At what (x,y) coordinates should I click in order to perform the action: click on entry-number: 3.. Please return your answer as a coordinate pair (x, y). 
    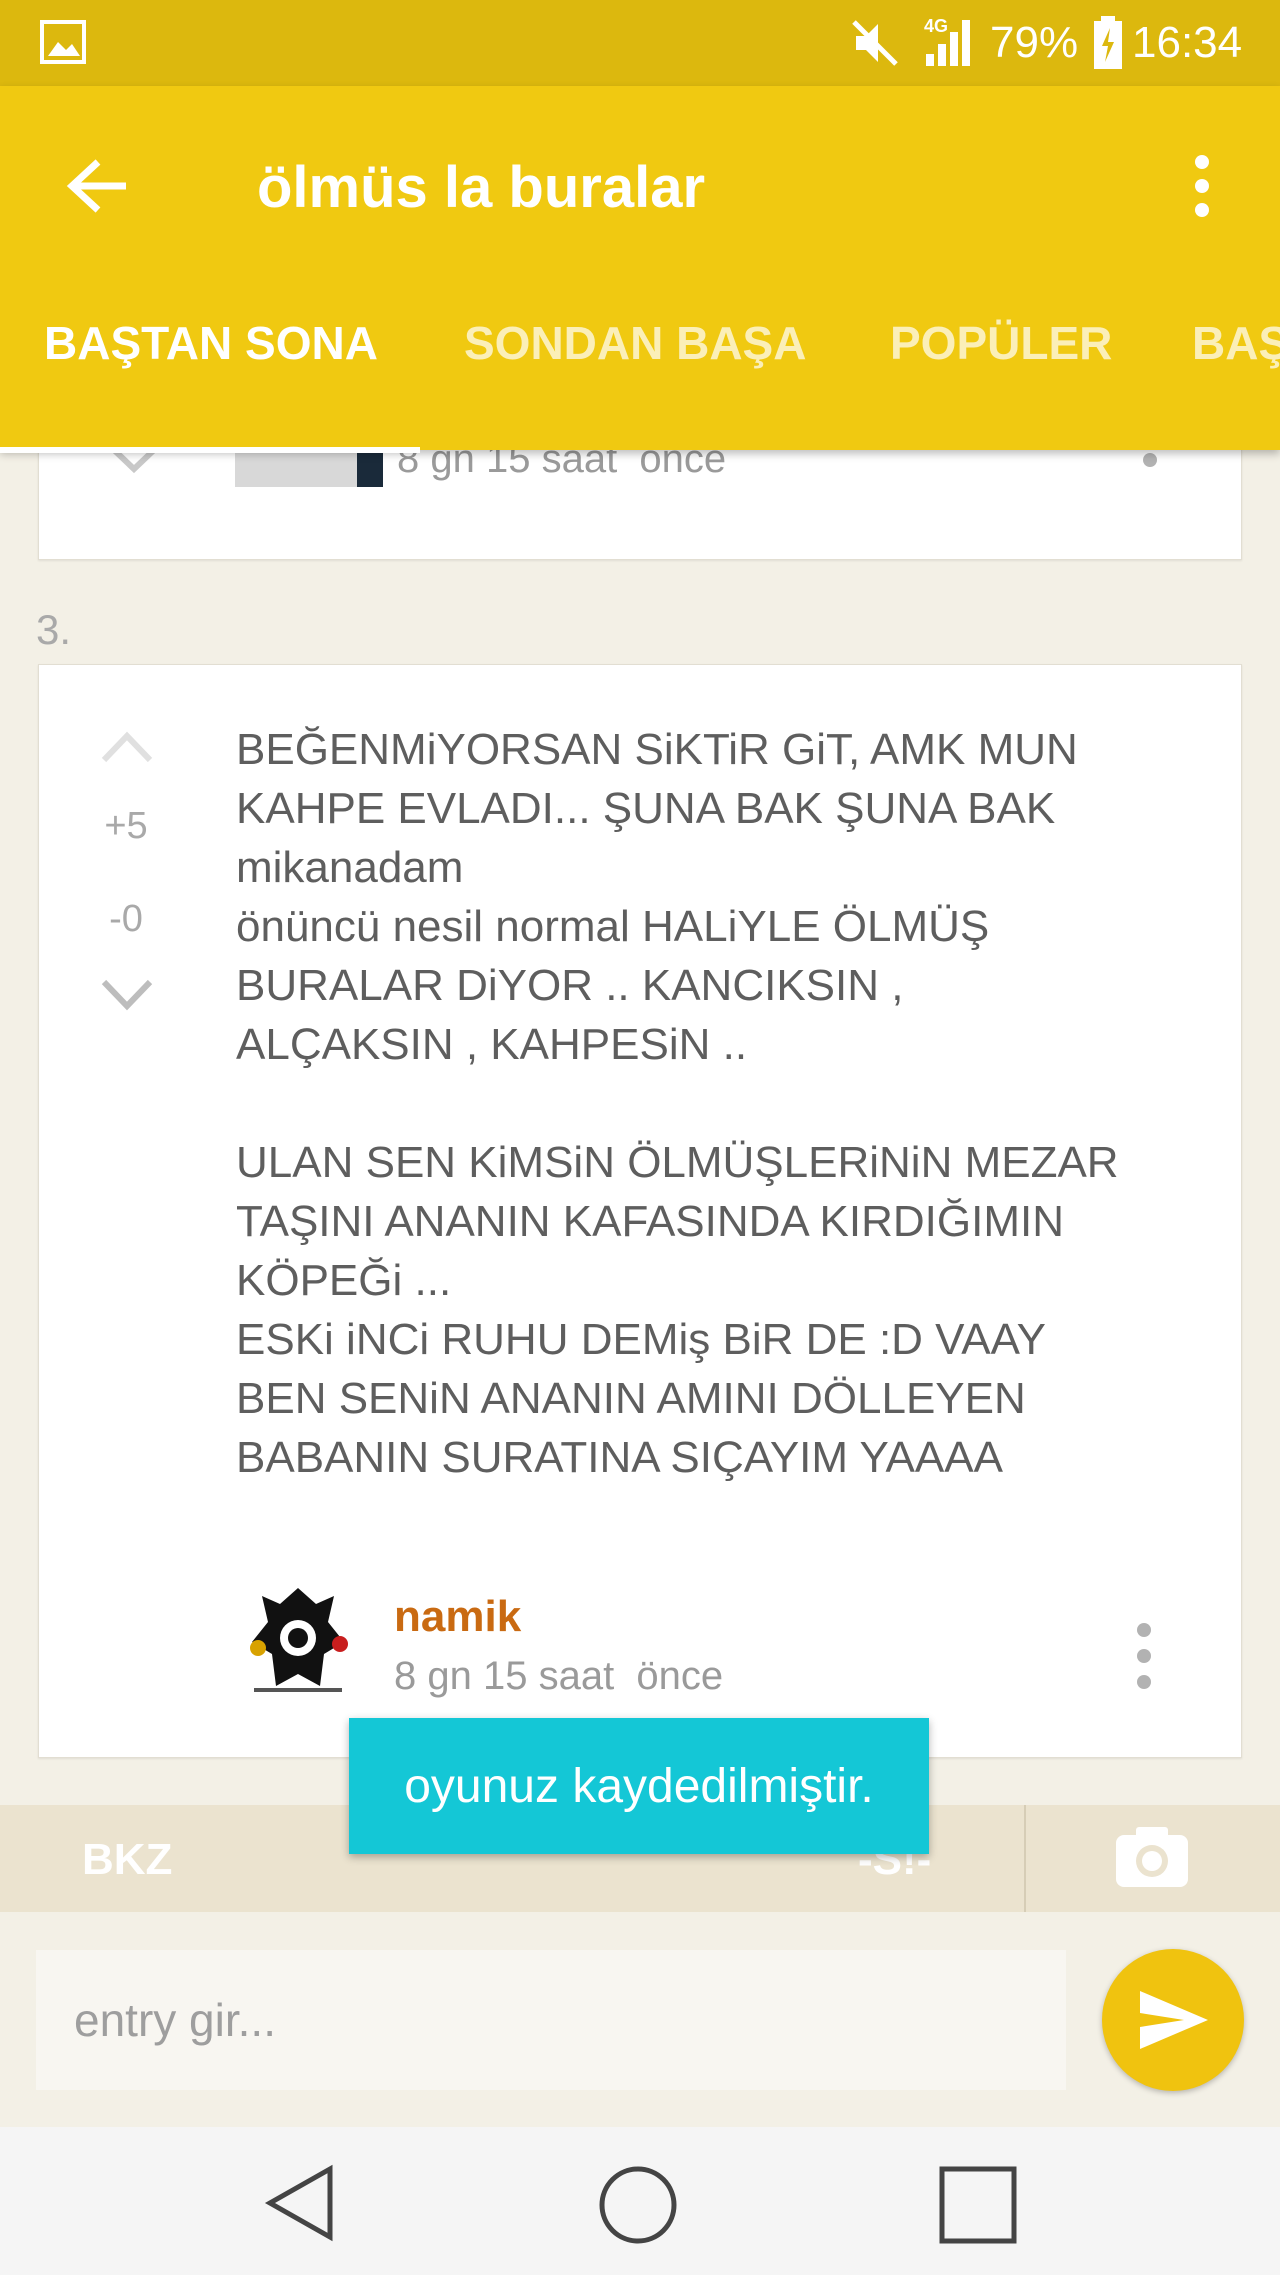
    Looking at the image, I should click on (54, 629).